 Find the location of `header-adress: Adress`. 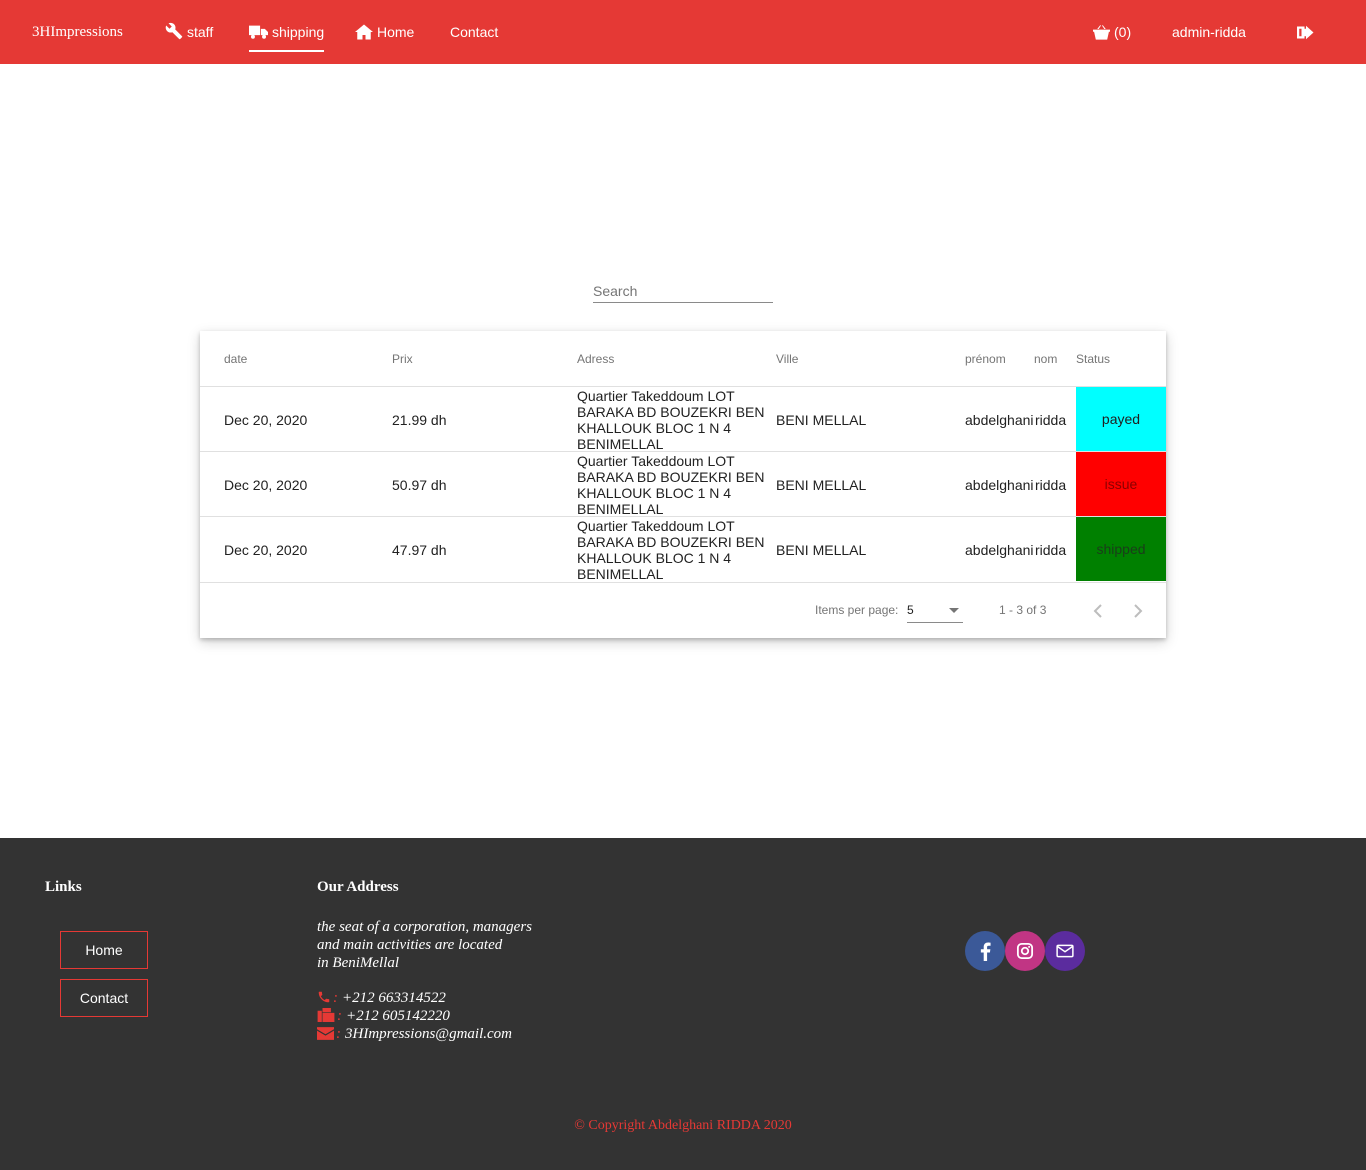

header-adress: Adress is located at coordinates (595, 359).